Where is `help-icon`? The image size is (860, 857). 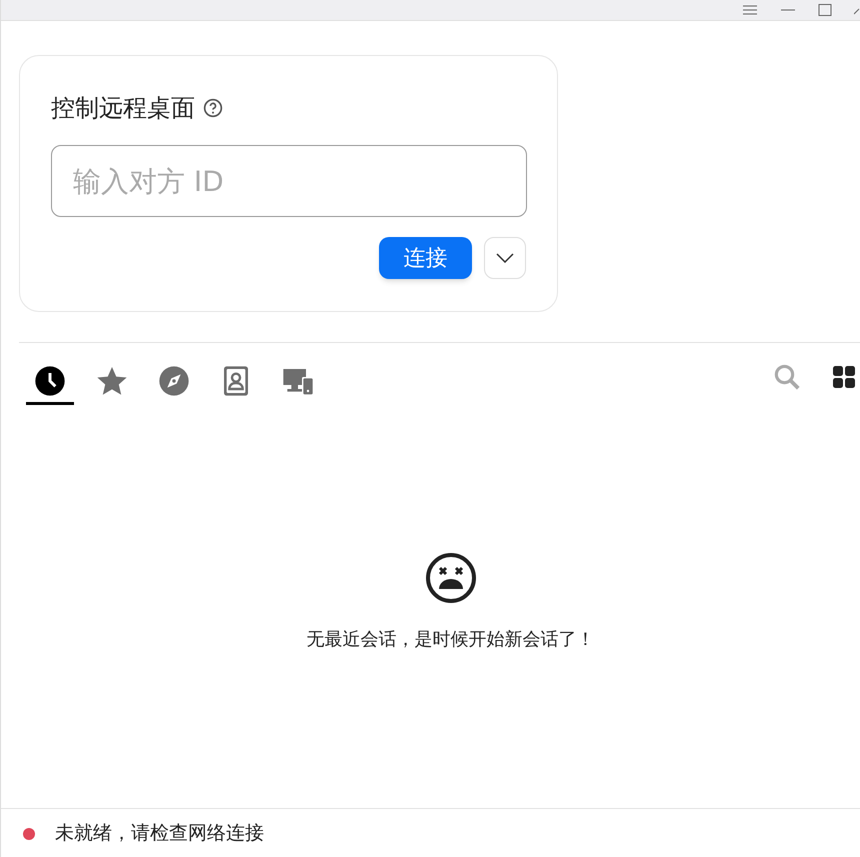 help-icon is located at coordinates (213, 108).